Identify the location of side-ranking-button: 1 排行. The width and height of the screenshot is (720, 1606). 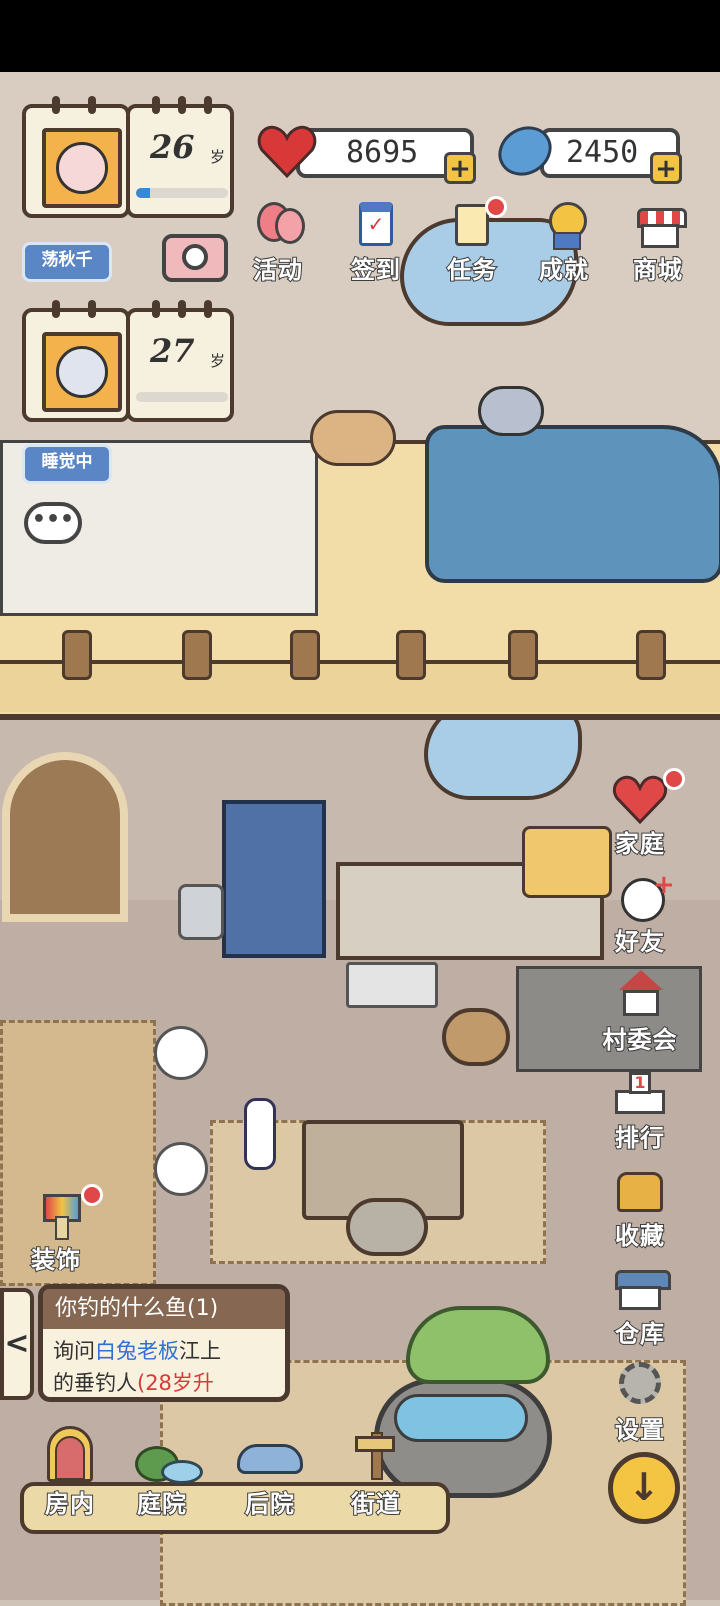
(640, 1110).